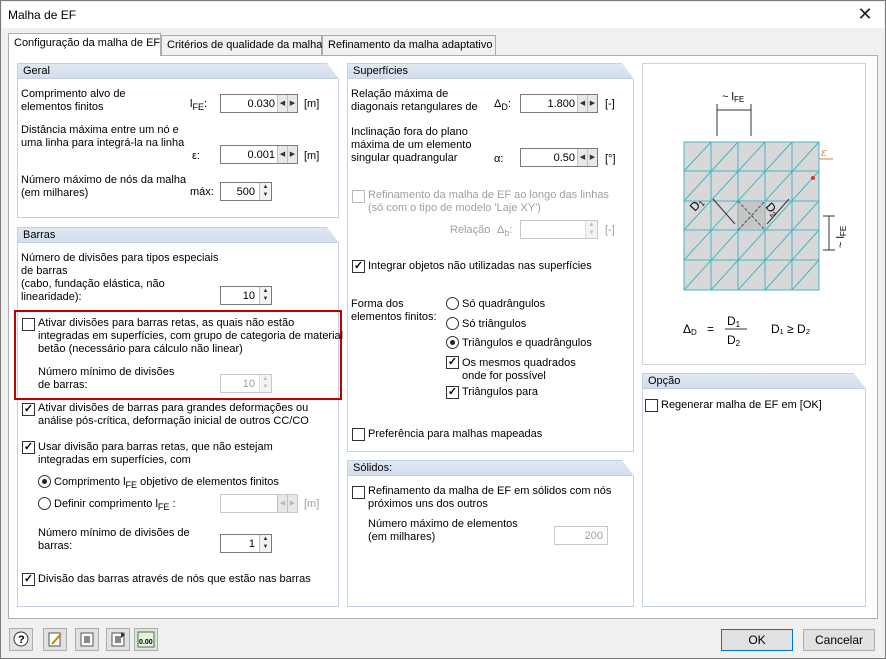  I want to click on units-icon: 0.00, so click(146, 639).